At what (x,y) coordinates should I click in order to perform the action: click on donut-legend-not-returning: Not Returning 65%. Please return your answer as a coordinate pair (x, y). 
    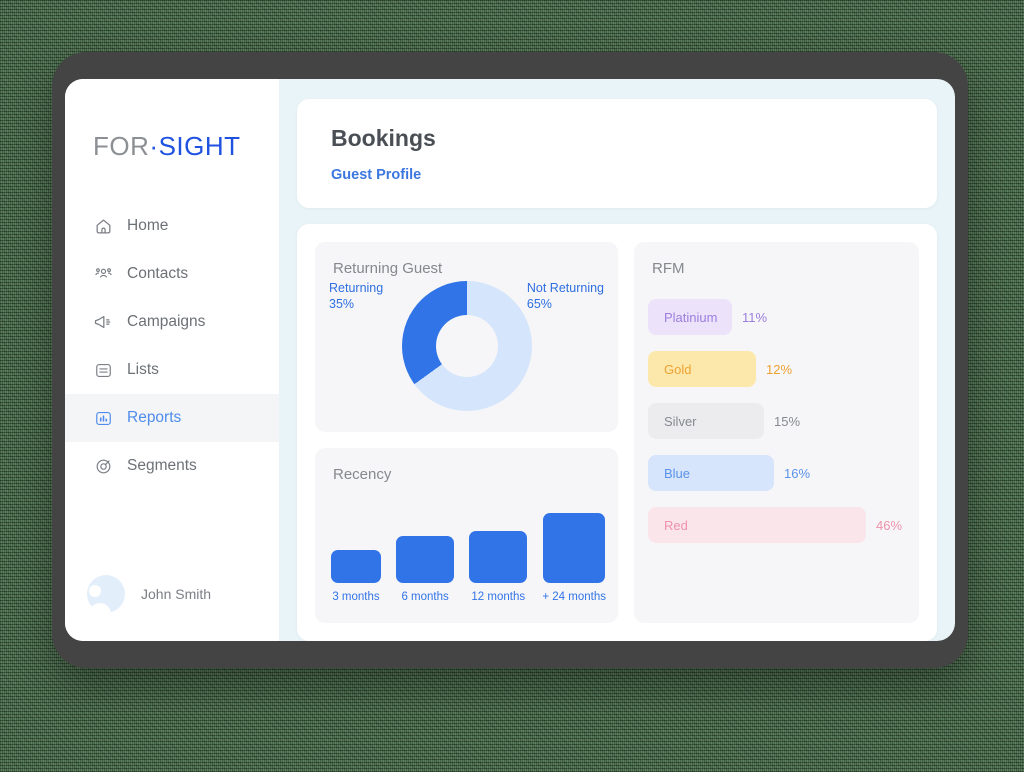
    Looking at the image, I should click on (565, 296).